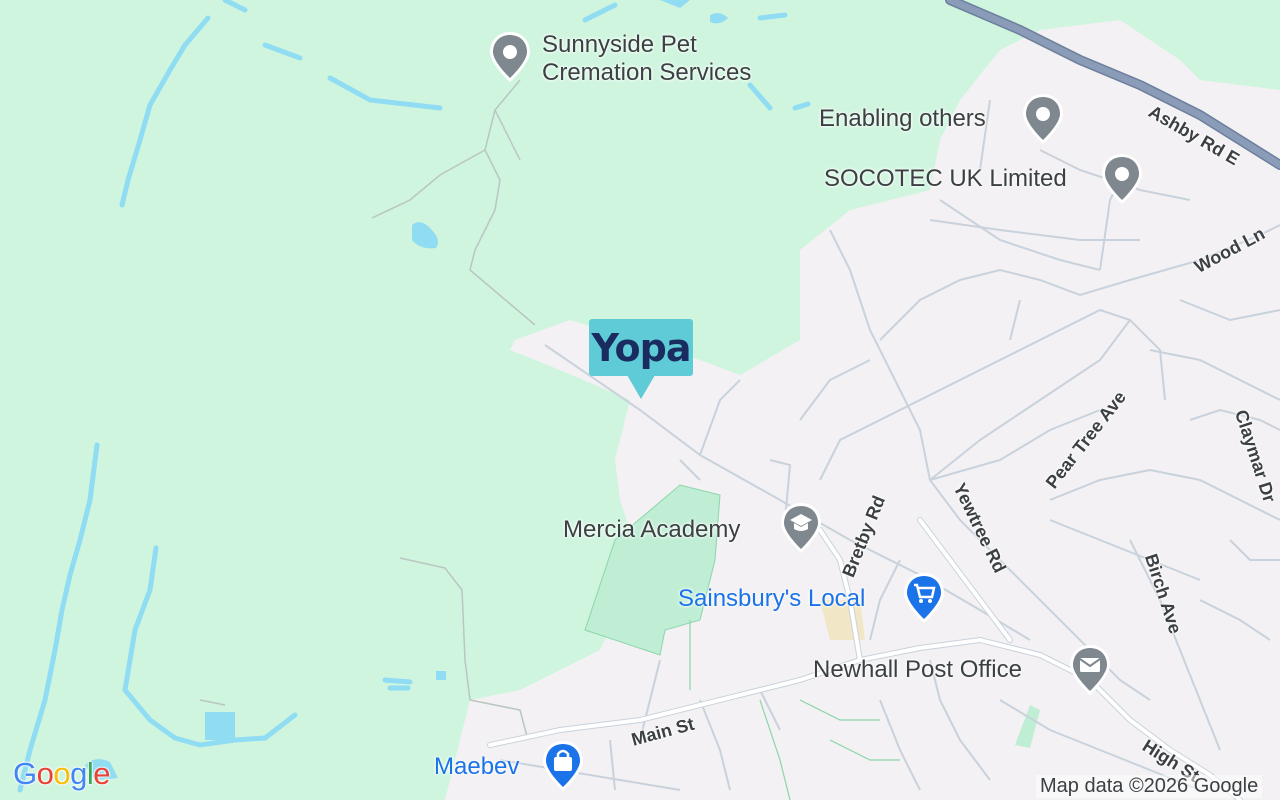  Describe the element at coordinates (772, 598) in the screenshot. I see `poi-label-sainsburys: Sainsbury's Local` at that location.